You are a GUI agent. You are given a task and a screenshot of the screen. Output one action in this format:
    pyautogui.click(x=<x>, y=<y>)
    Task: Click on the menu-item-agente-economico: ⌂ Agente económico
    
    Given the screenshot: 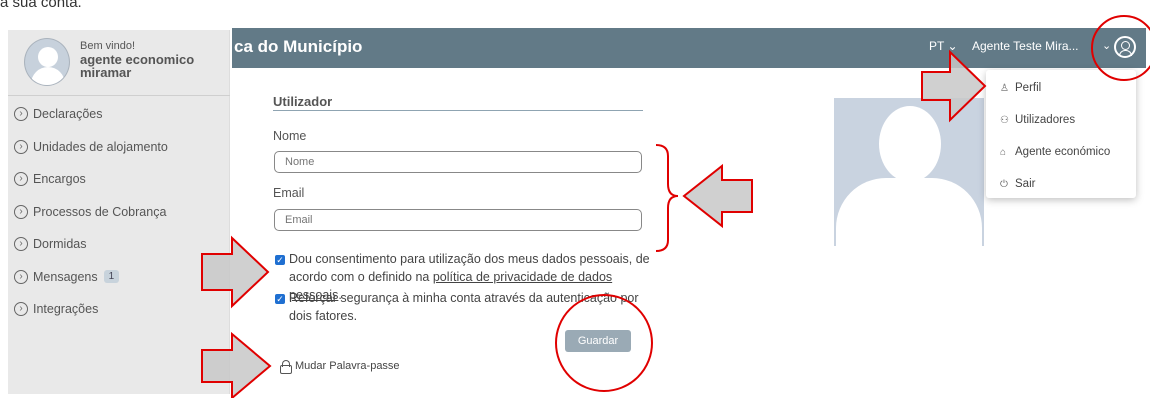 What is the action you would take?
    pyautogui.click(x=1055, y=152)
    